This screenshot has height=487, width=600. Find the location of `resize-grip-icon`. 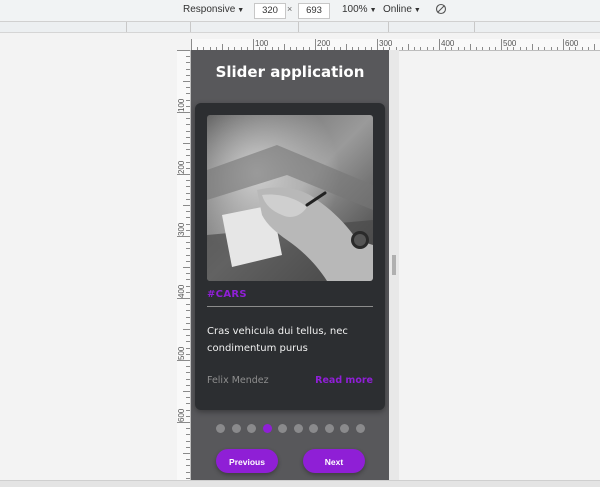

resize-grip-icon is located at coordinates (394, 265).